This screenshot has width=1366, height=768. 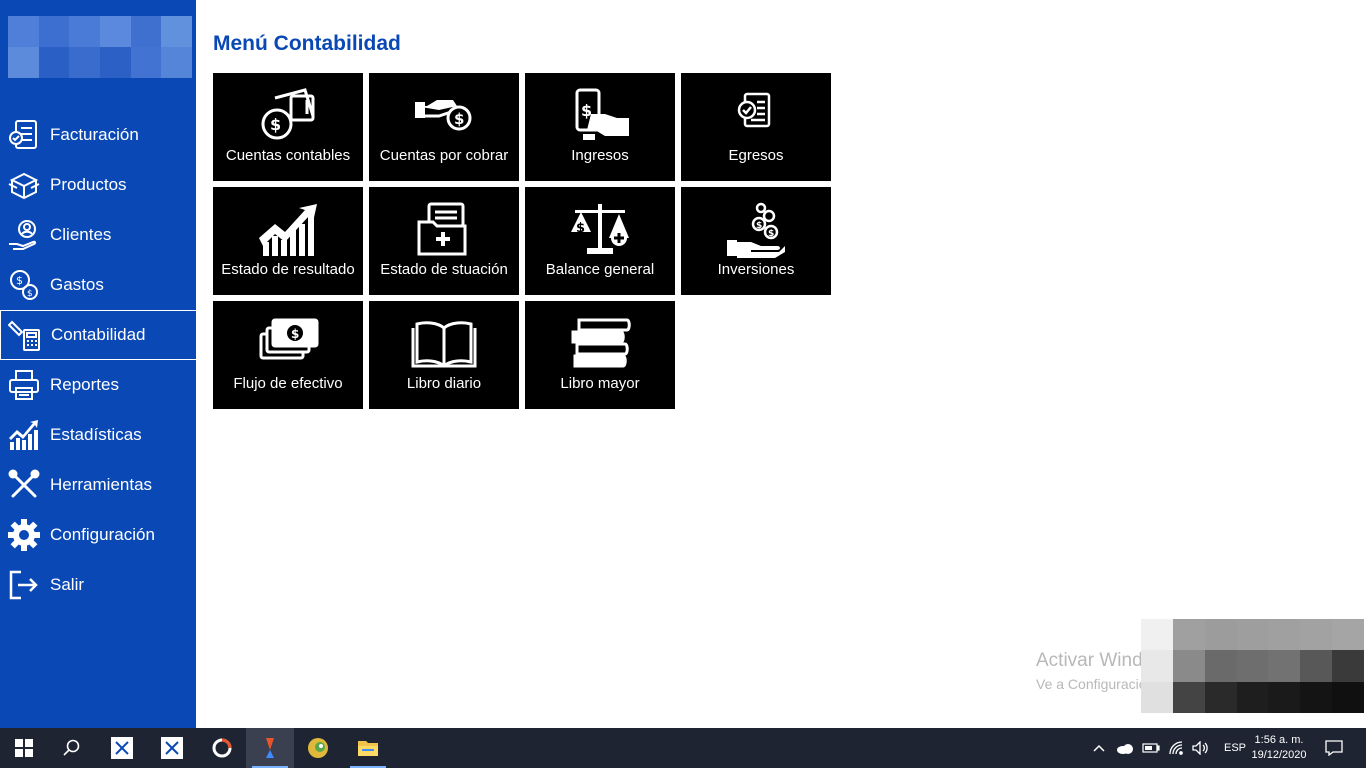 I want to click on money-card-icon: $, so click(x=288, y=114).